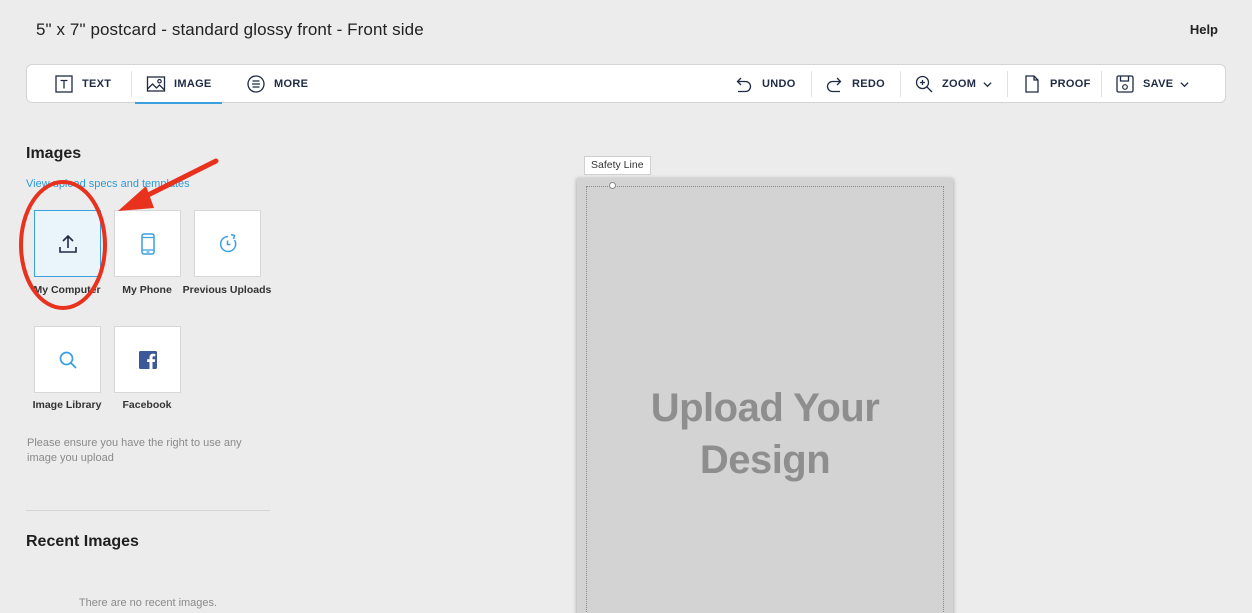 The image size is (1252, 613). I want to click on image-library-tile, so click(67, 359).